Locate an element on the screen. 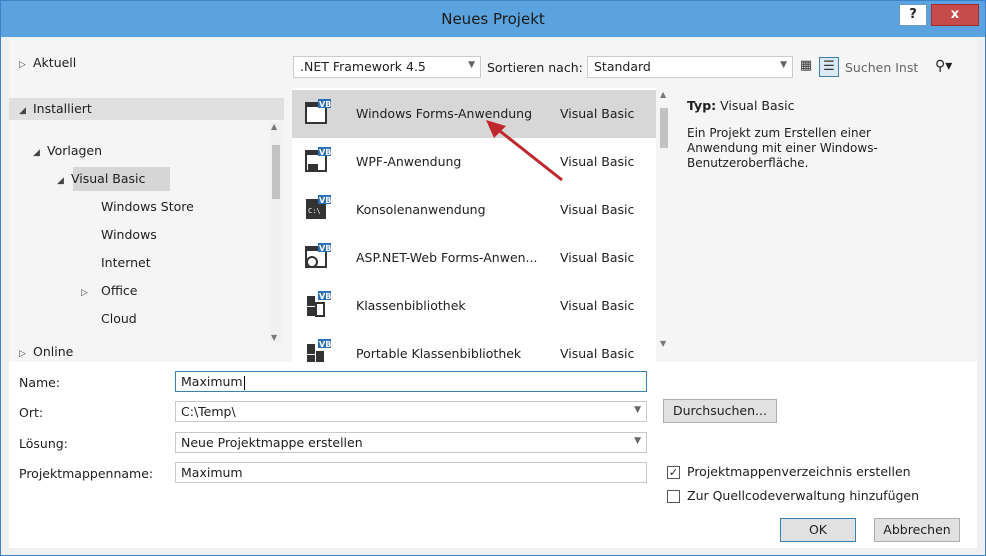  template-row: VB Klassenbibliothek Visual Basic is located at coordinates (474, 306).